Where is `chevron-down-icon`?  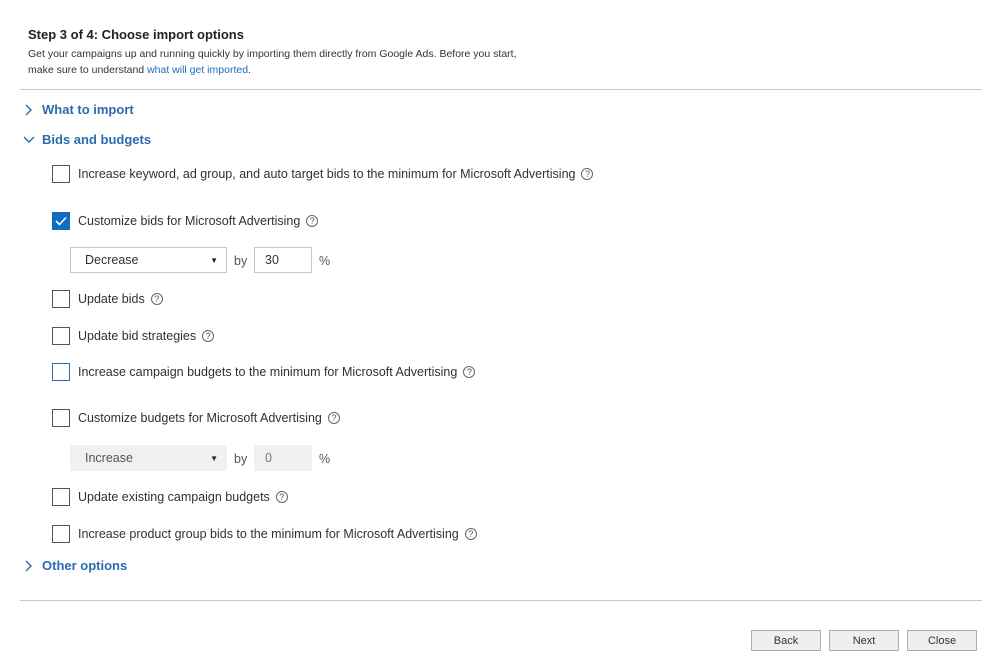
chevron-down-icon is located at coordinates (29, 140).